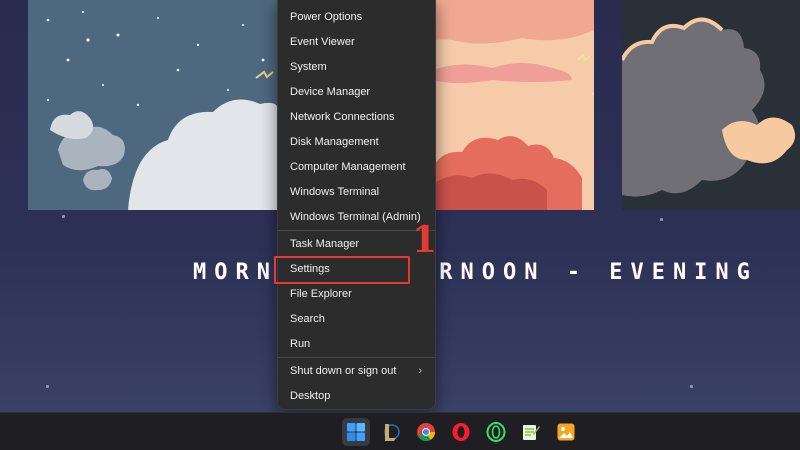 This screenshot has width=800, height=450. I want to click on menu-separator, so click(356, 357).